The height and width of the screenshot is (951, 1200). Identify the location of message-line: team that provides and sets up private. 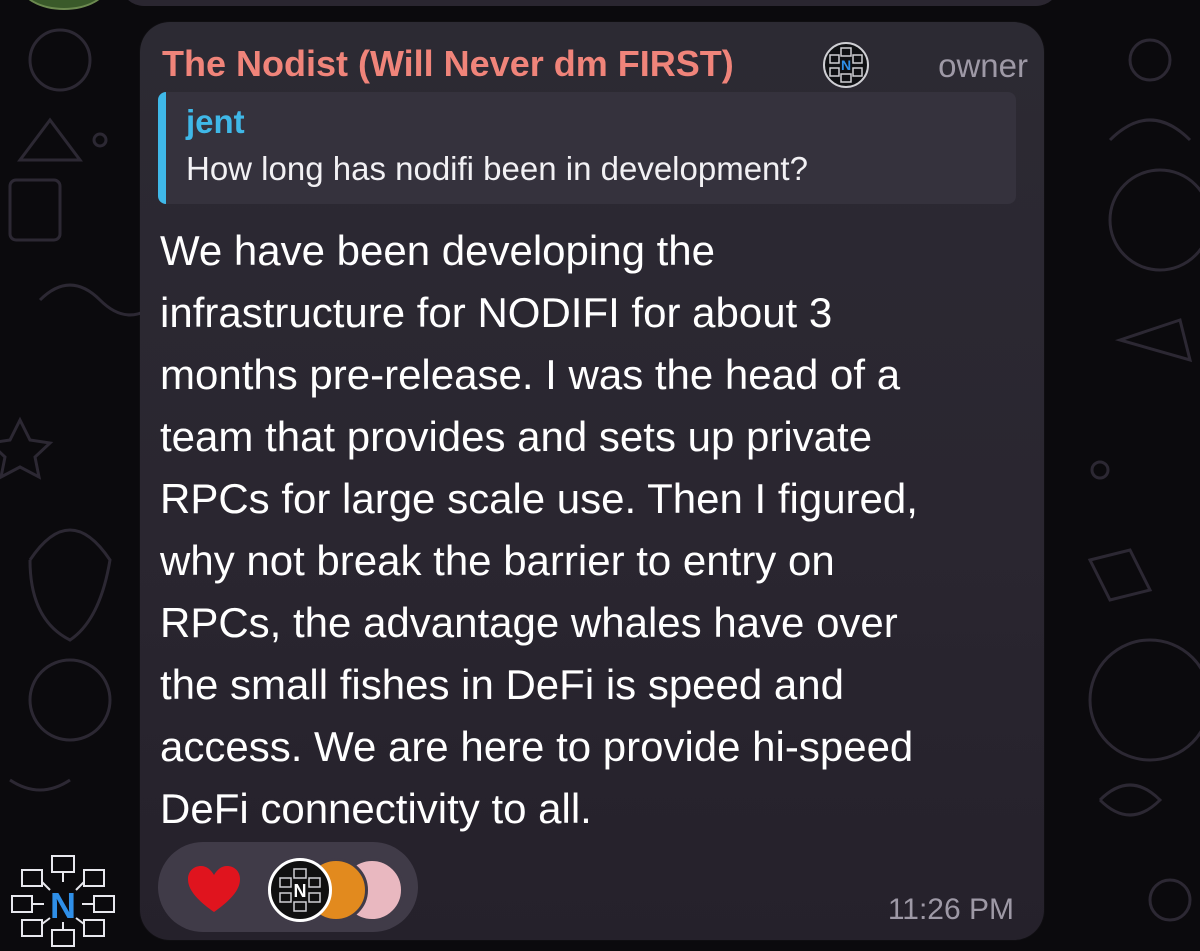
(516, 436).